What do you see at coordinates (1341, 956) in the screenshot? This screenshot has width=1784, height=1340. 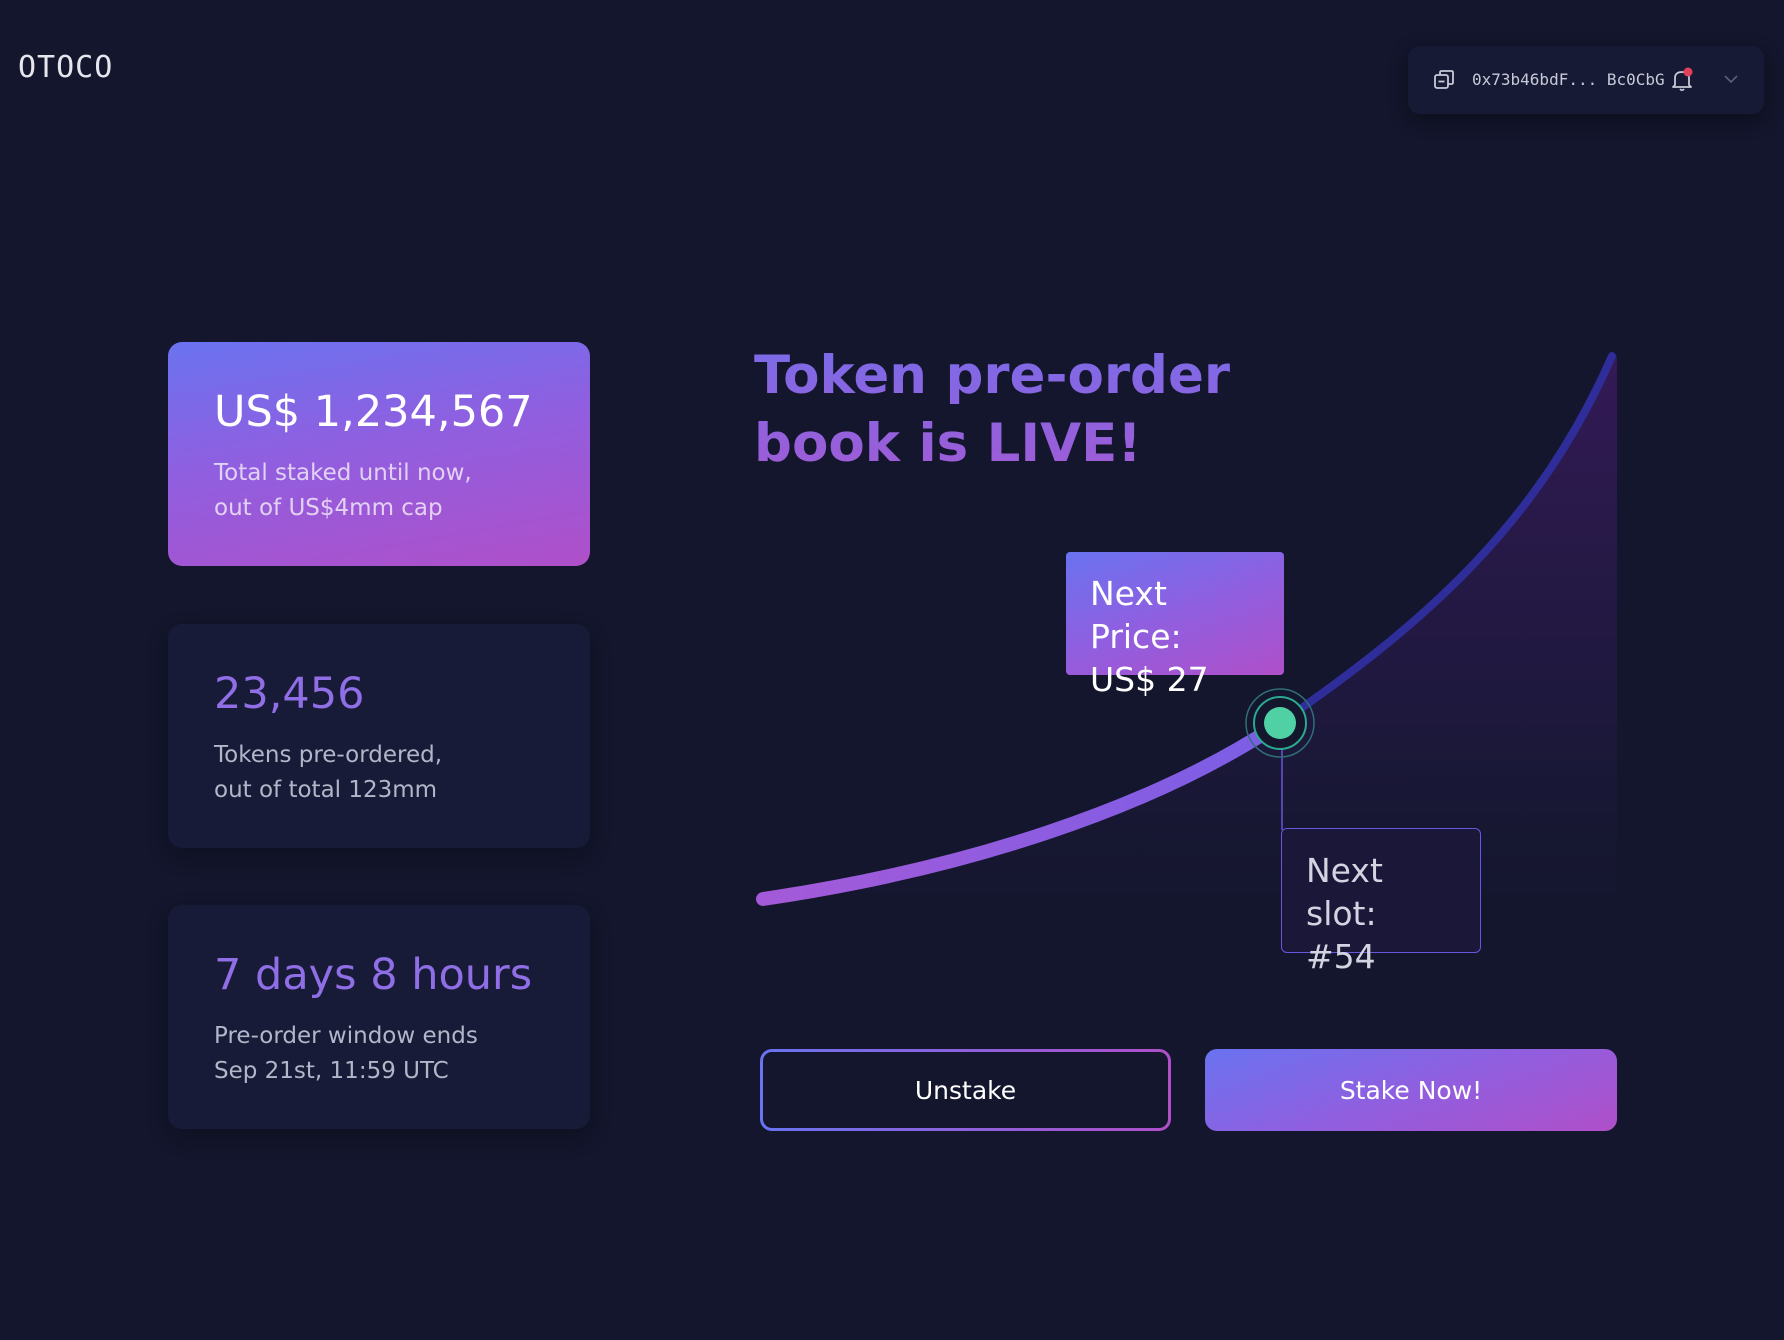 I see `next-slot-value: #54` at bounding box center [1341, 956].